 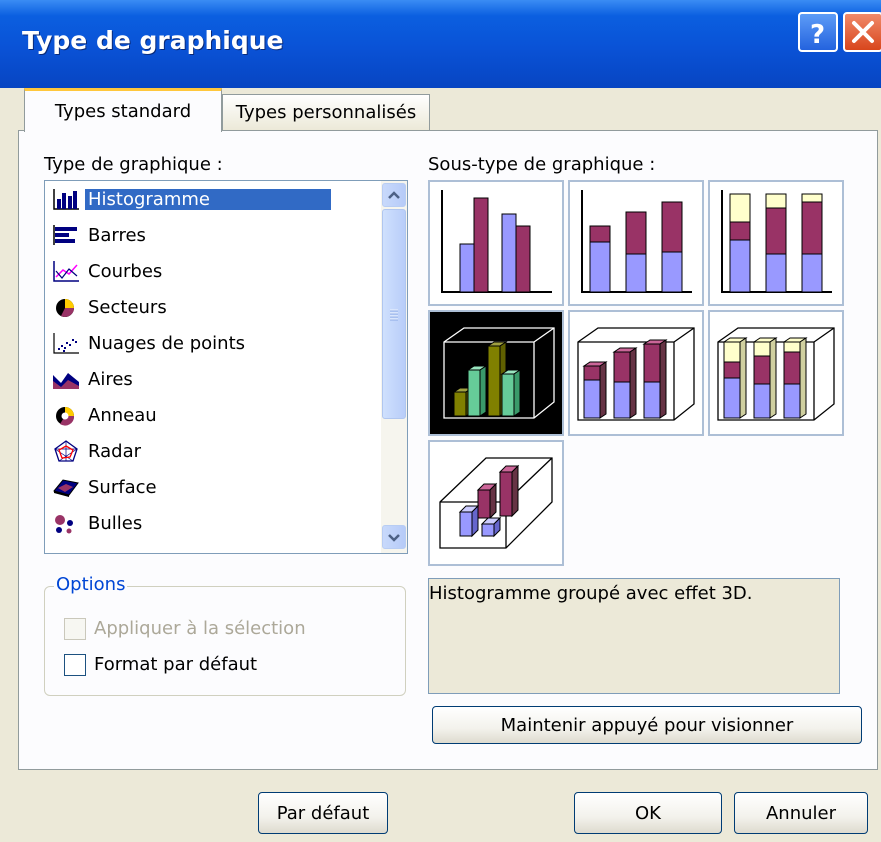 I want to click on stacked-100-column-thumbnail, so click(x=776, y=241).